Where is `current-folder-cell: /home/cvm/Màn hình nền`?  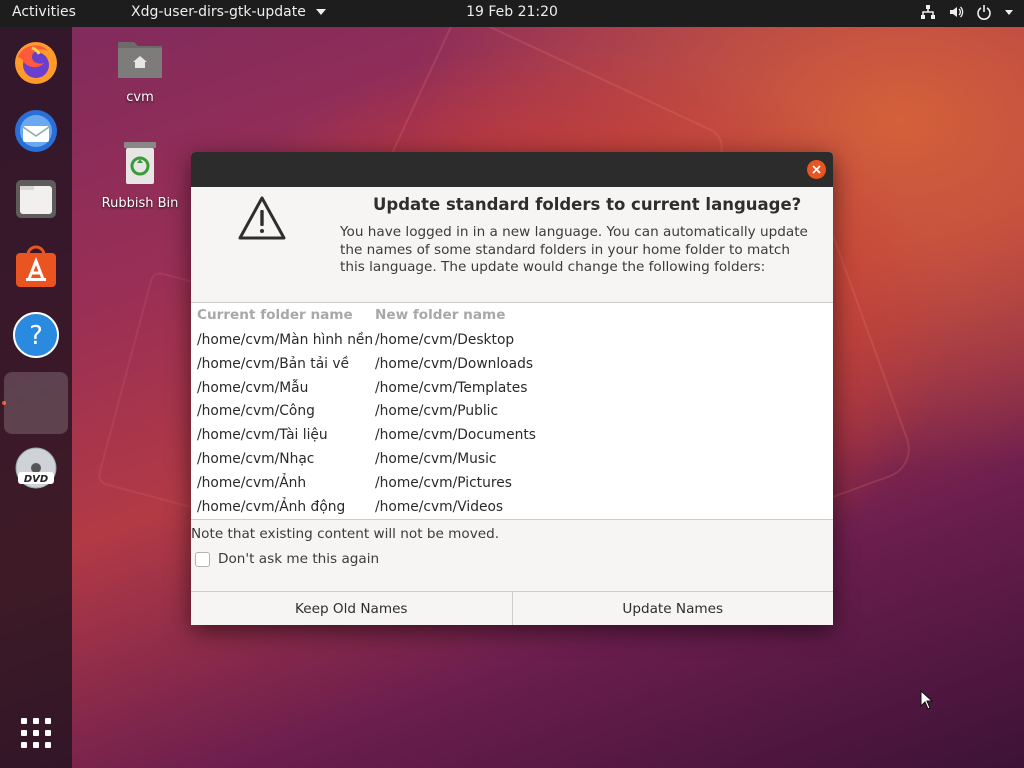 current-folder-cell: /home/cvm/Màn hình nền is located at coordinates (285, 340).